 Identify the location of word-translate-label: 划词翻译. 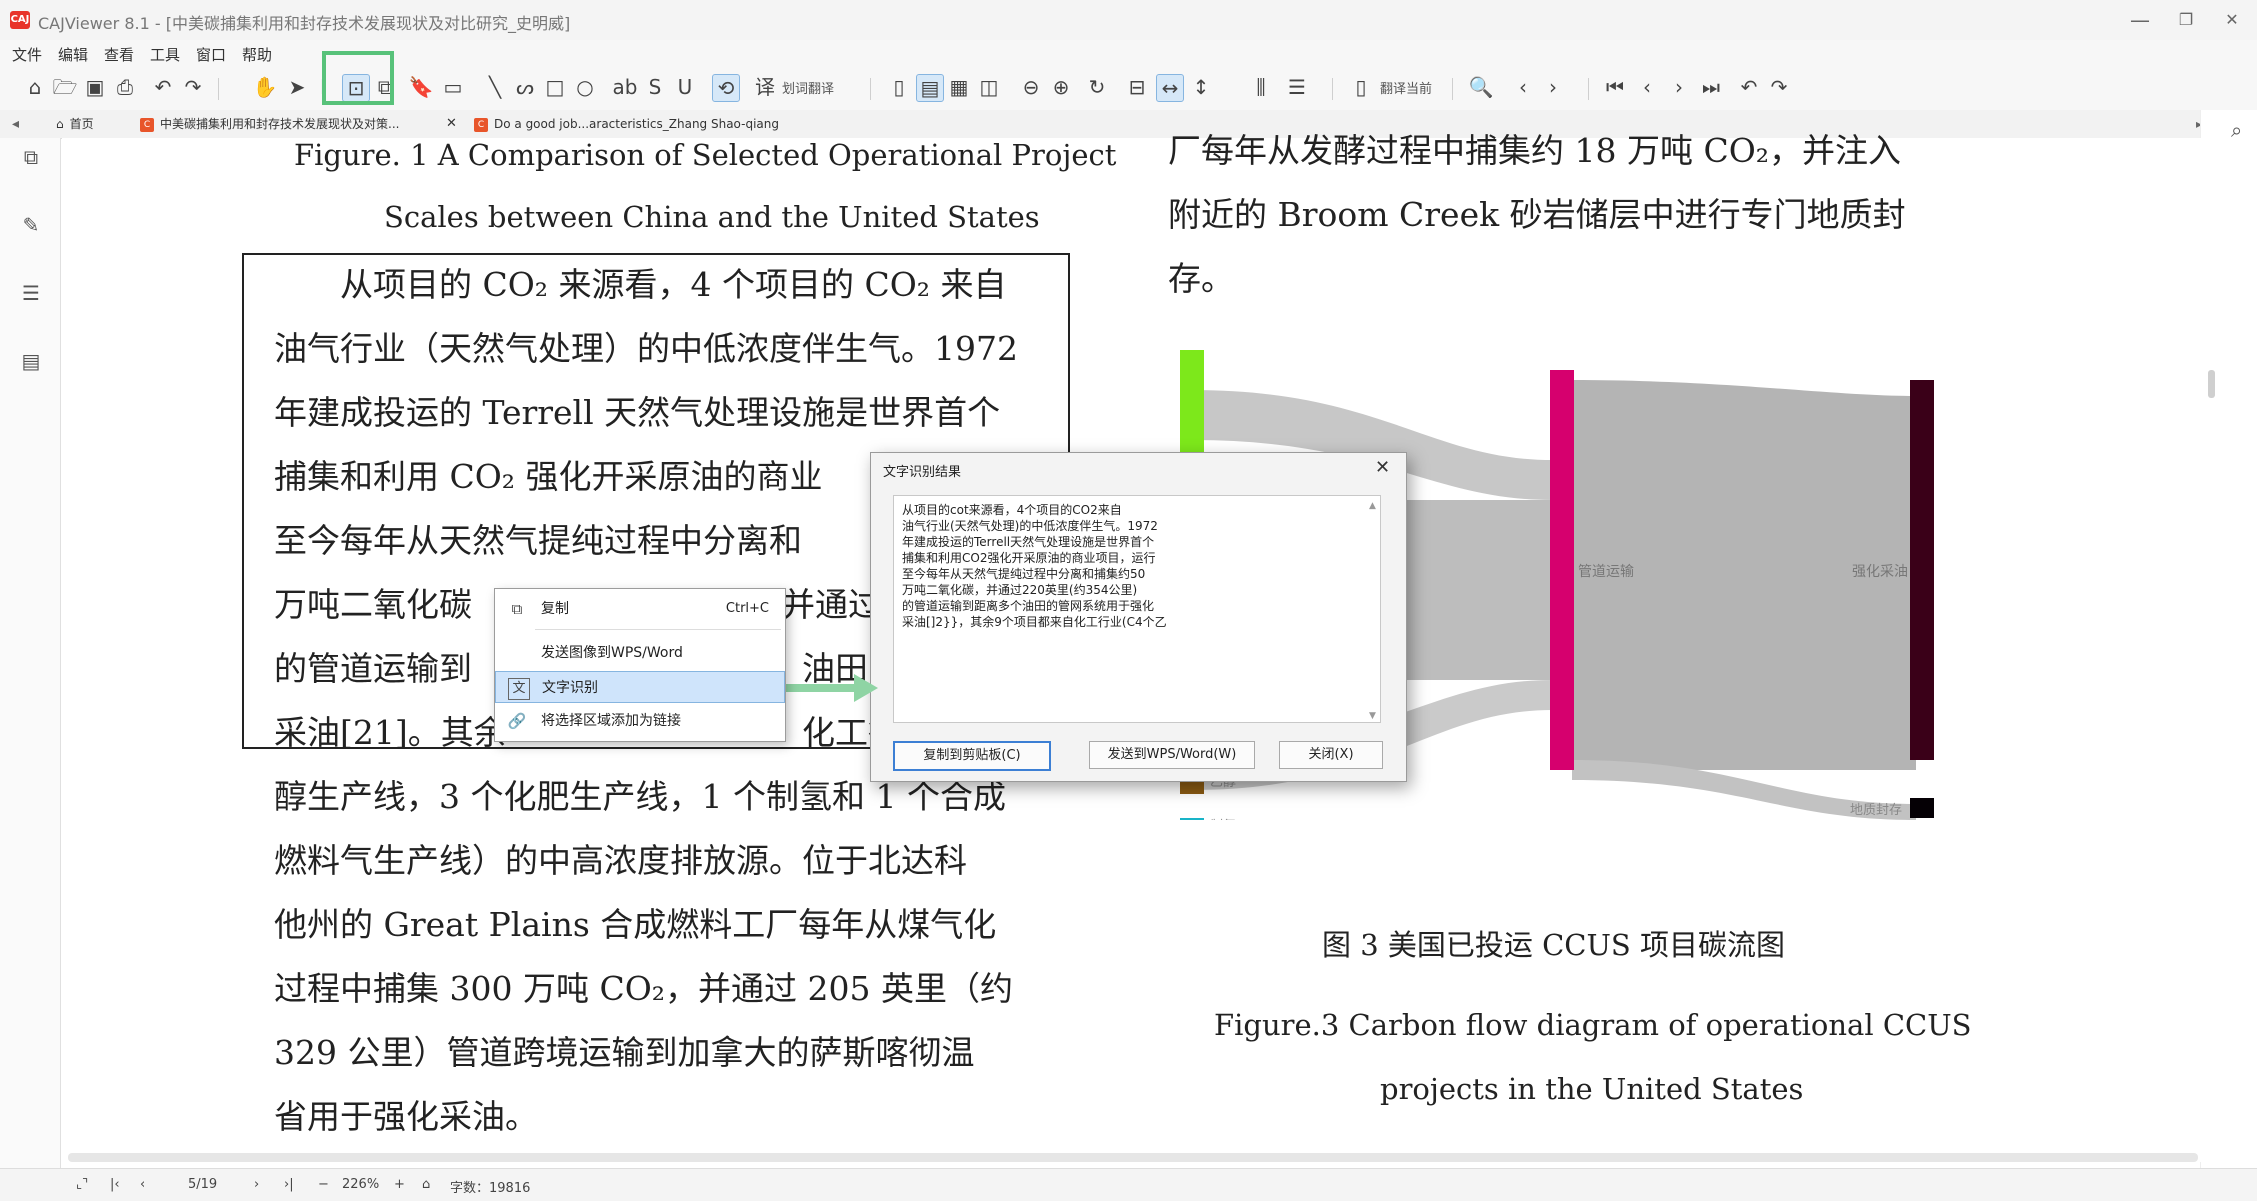
(808, 87).